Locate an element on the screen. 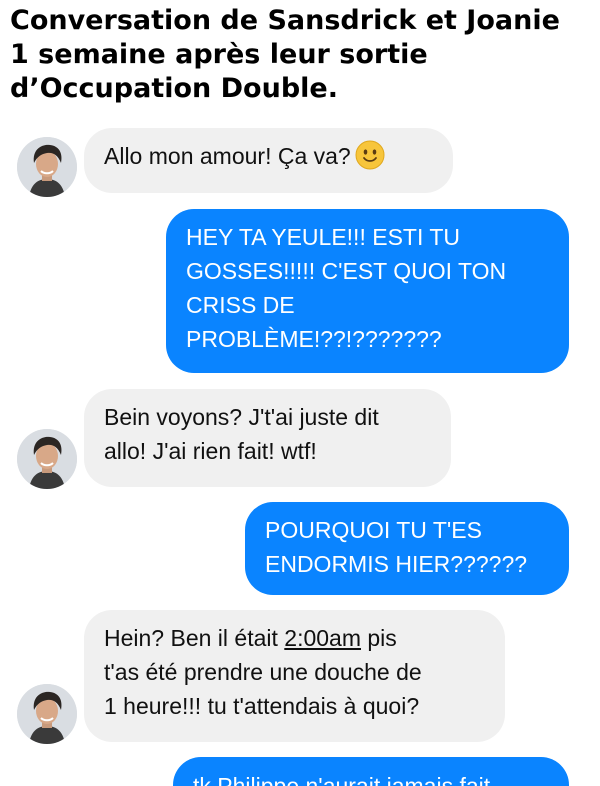  message-text: ENDORMIS HIER?????? is located at coordinates (396, 564).